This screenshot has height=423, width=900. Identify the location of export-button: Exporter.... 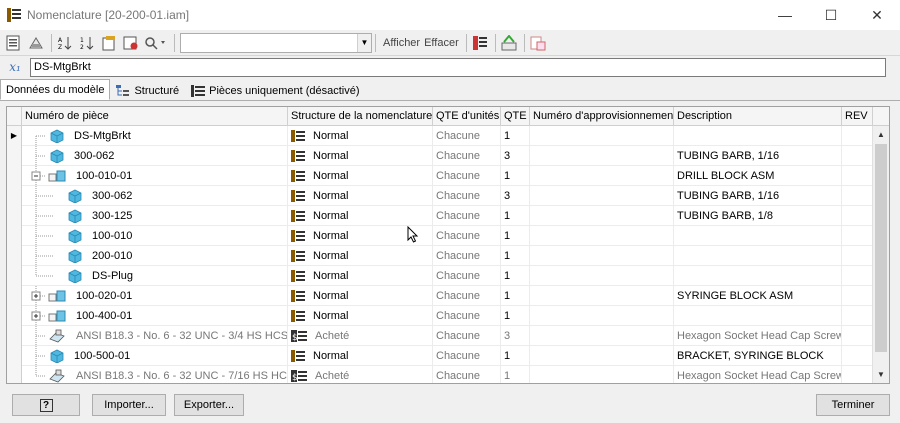
(209, 405).